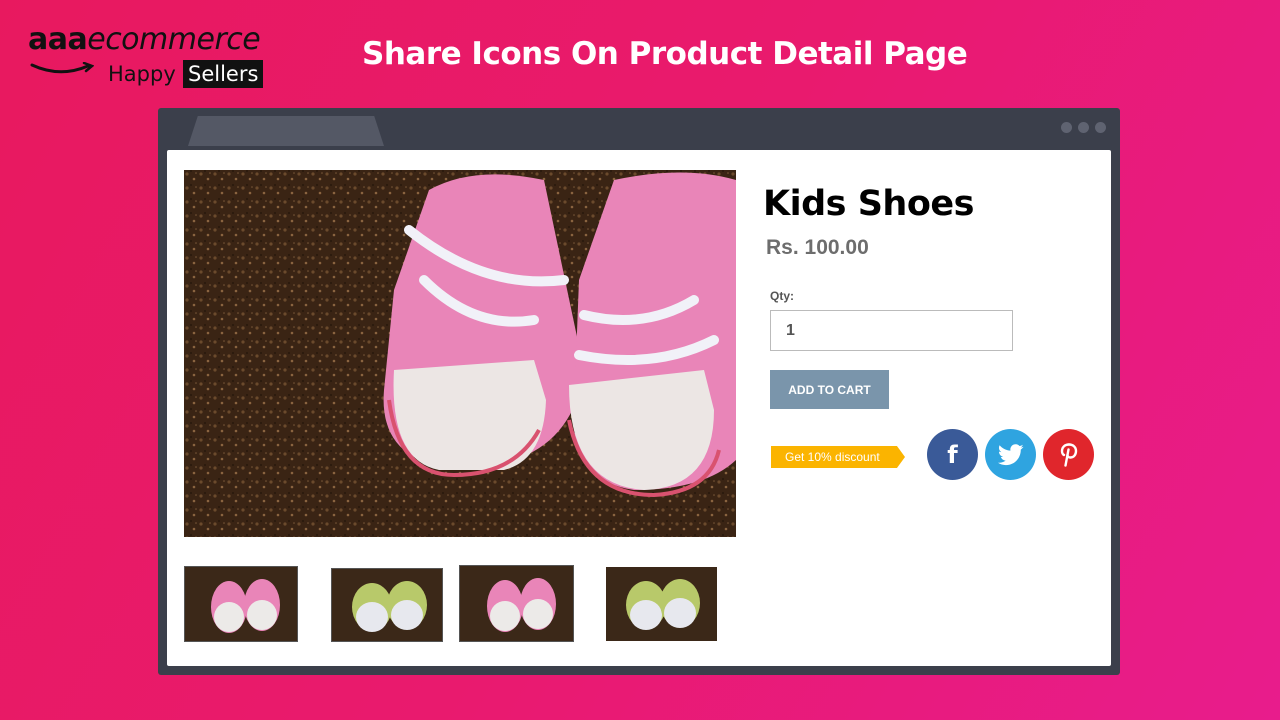 The height and width of the screenshot is (720, 1280). What do you see at coordinates (891, 330) in the screenshot?
I see `qty-input` at bounding box center [891, 330].